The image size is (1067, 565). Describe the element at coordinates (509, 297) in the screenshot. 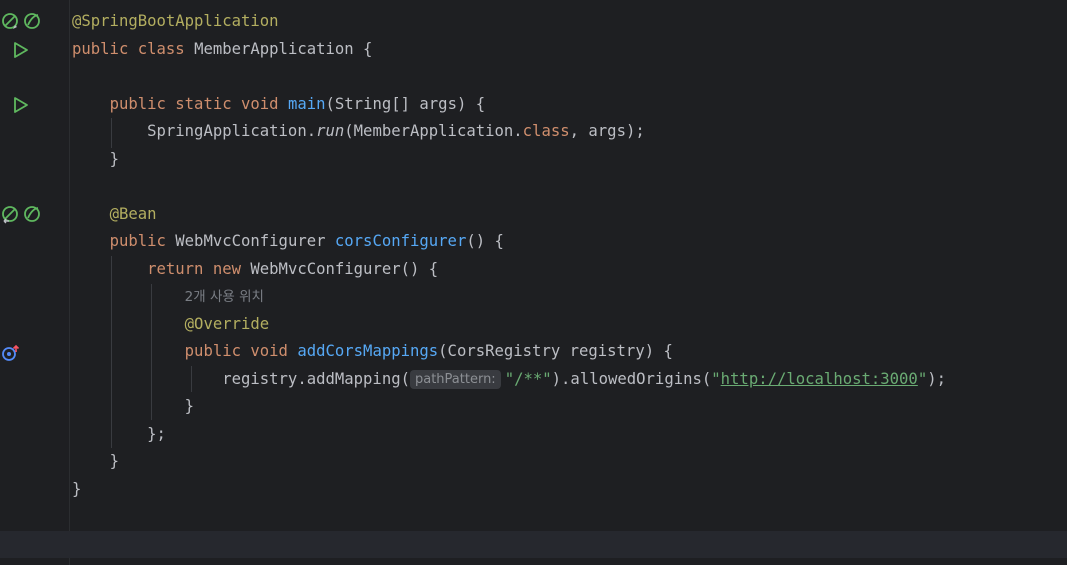

I see `code-line: 2개 사용 위치` at that location.